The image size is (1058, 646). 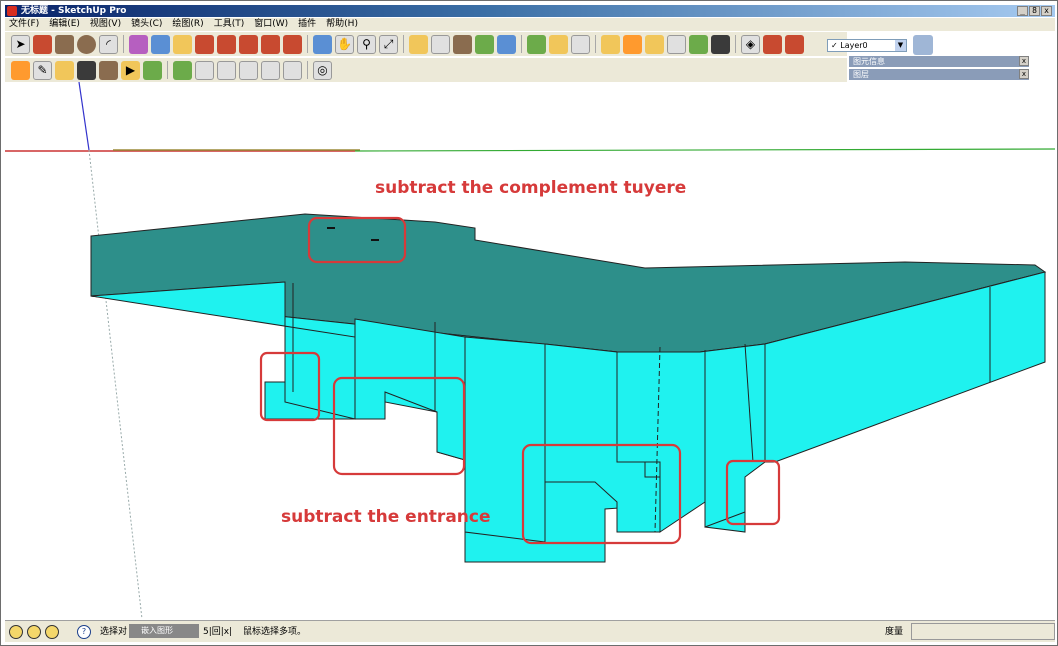 What do you see at coordinates (24, 24) in the screenshot?
I see `menu-file: 文件(F)` at bounding box center [24, 24].